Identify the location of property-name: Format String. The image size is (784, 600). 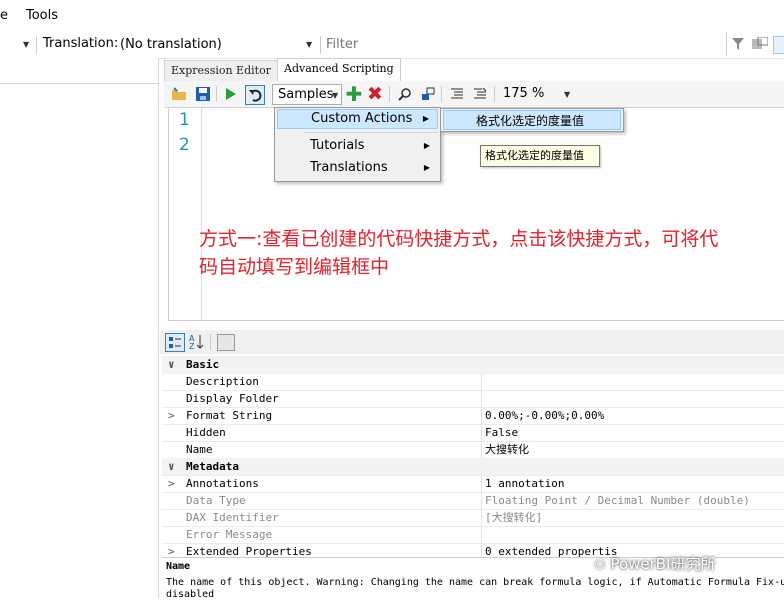
(229, 415).